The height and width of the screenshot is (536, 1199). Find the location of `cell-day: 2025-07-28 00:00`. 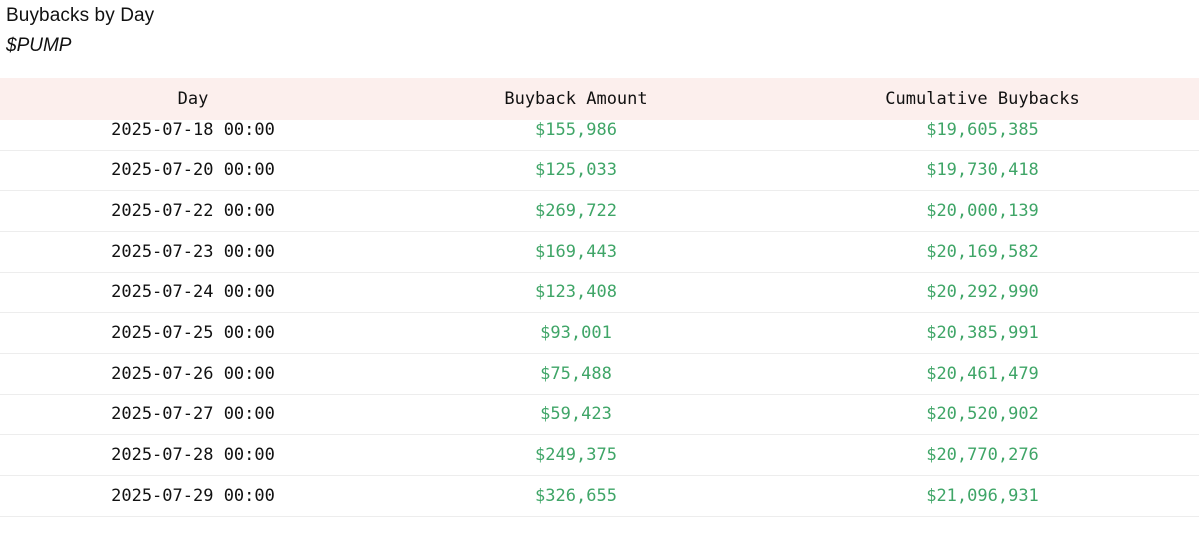

cell-day: 2025-07-28 00:00 is located at coordinates (193, 455).